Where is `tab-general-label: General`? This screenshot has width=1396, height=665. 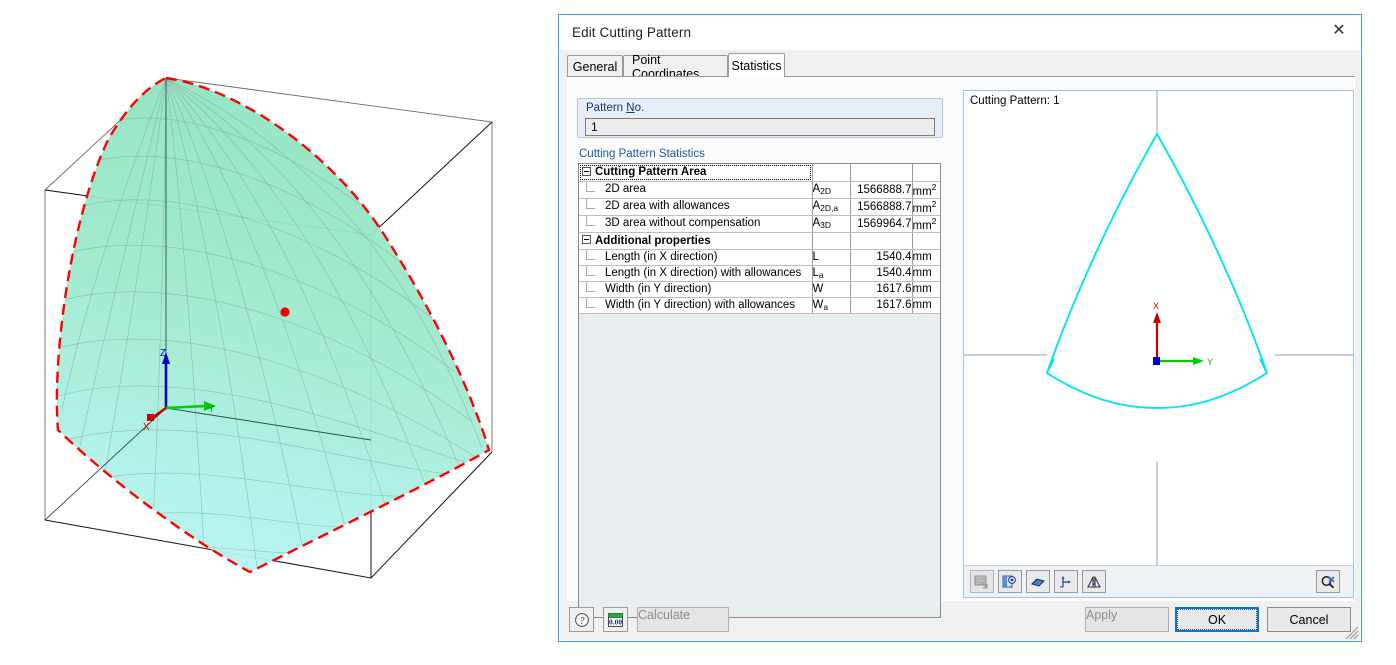 tab-general-label: General is located at coordinates (595, 66).